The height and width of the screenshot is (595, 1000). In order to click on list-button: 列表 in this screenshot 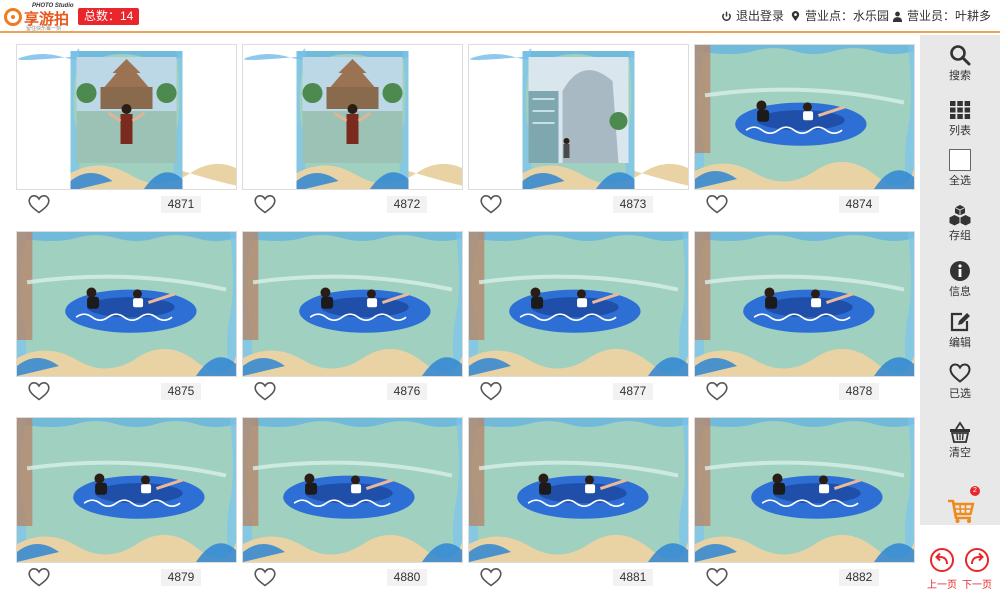, I will do `click(960, 119)`.